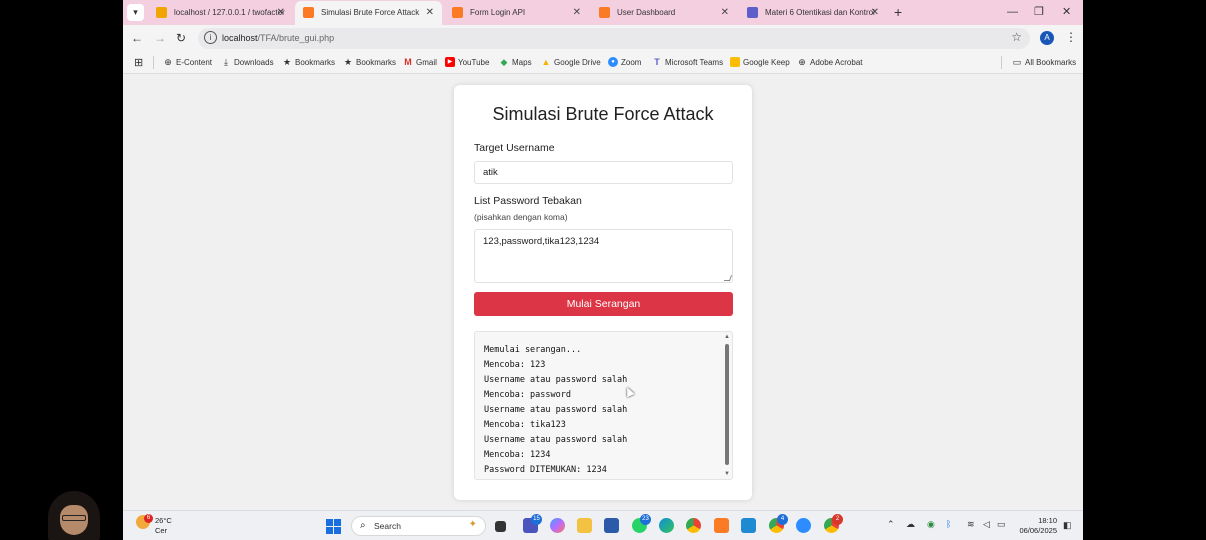  What do you see at coordinates (514, 148) in the screenshot?
I see `username-label: Target Username` at bounding box center [514, 148].